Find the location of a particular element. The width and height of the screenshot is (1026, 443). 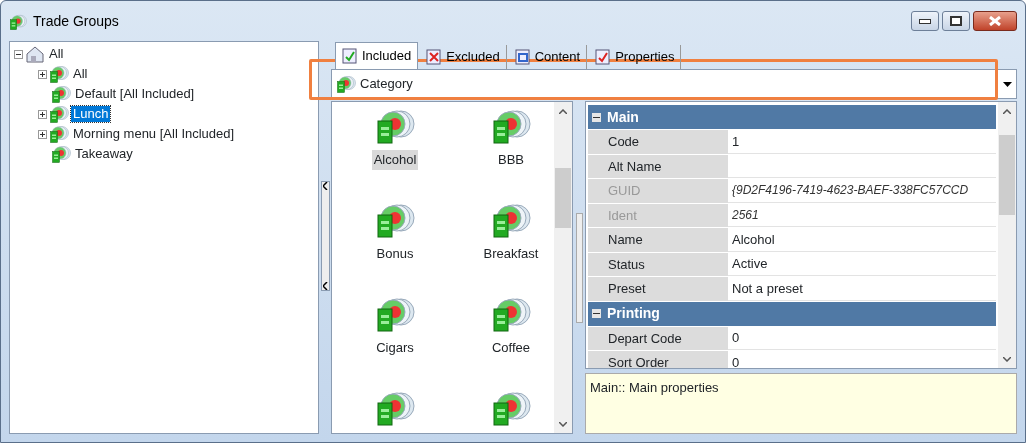

section-header: Main is located at coordinates (792, 117).